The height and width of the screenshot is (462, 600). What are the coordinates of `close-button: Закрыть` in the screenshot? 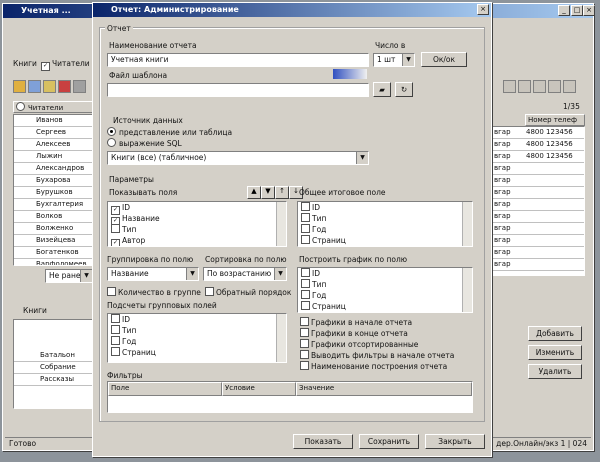 It's located at (455, 441).